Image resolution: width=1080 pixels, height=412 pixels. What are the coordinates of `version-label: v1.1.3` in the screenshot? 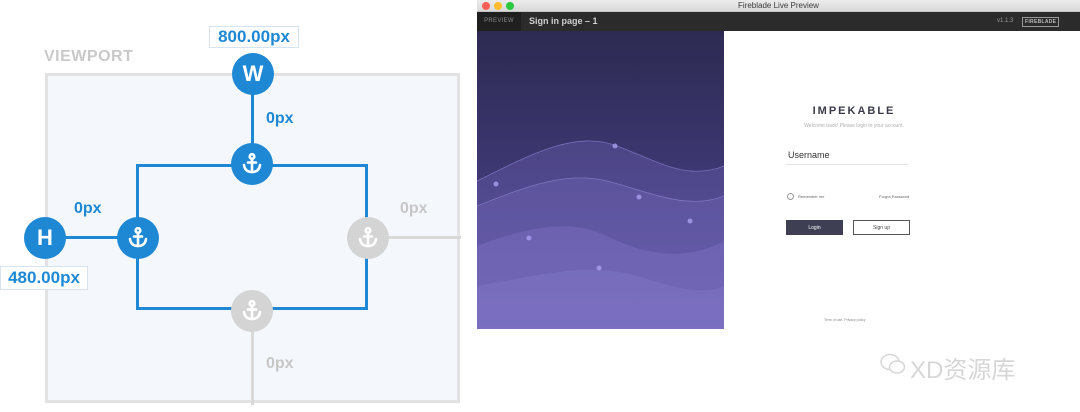 It's located at (1005, 21).